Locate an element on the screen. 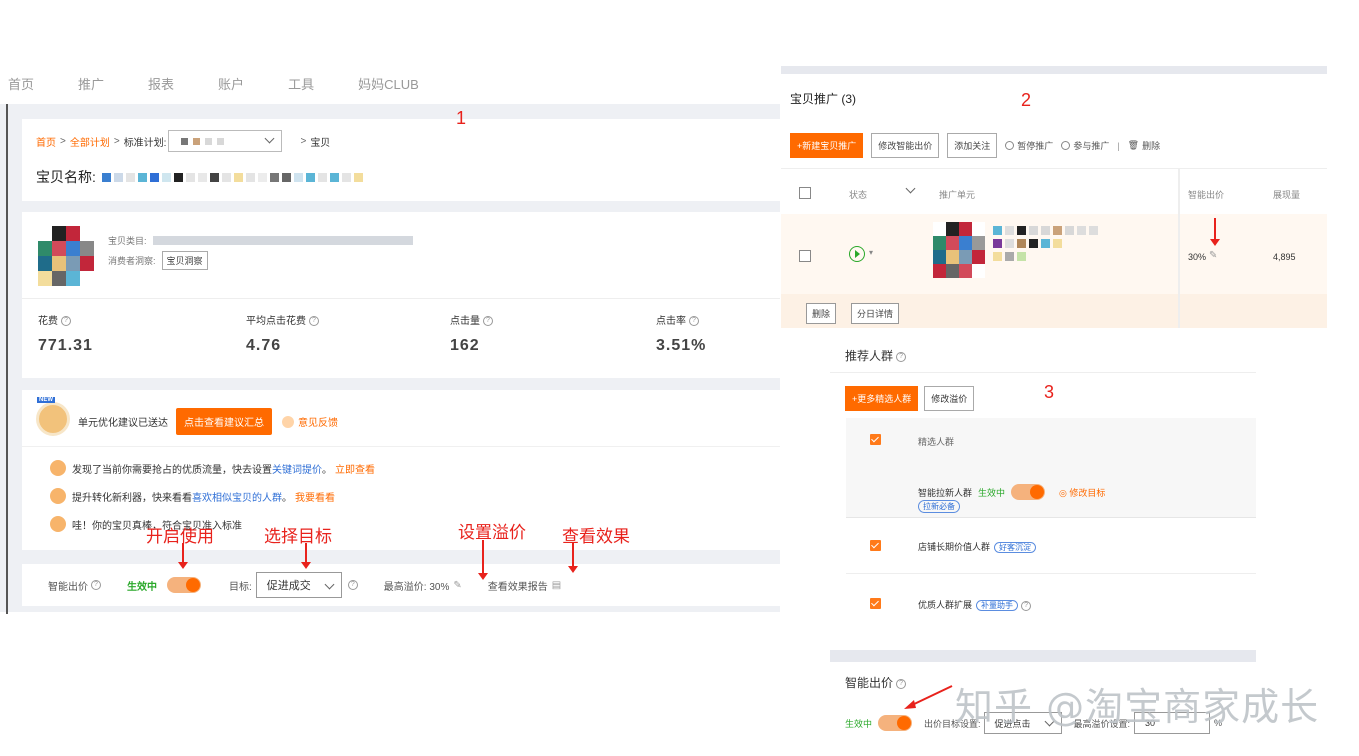 This screenshot has height=756, width=1359. crowd-tag: 好客沉淀 is located at coordinates (1015, 547).